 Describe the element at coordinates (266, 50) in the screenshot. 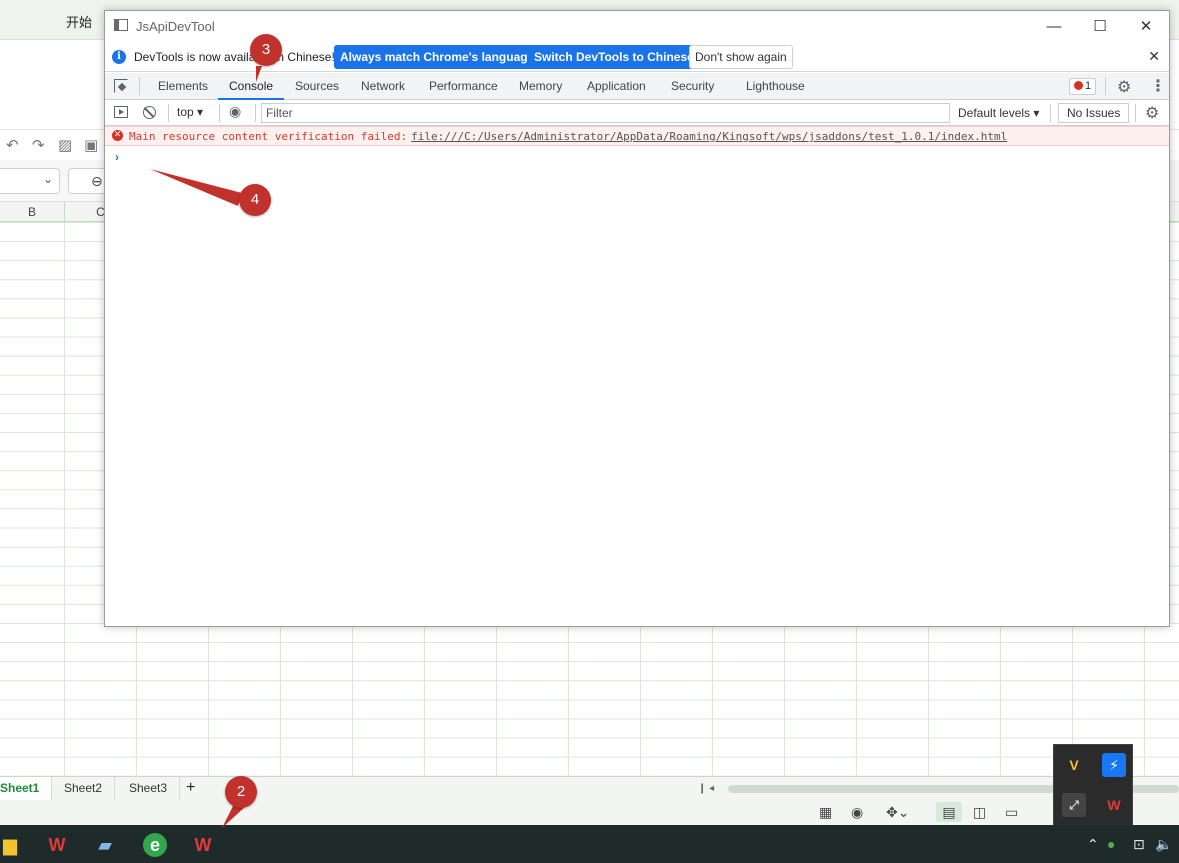

I see `annotation-marker-3: 3` at that location.